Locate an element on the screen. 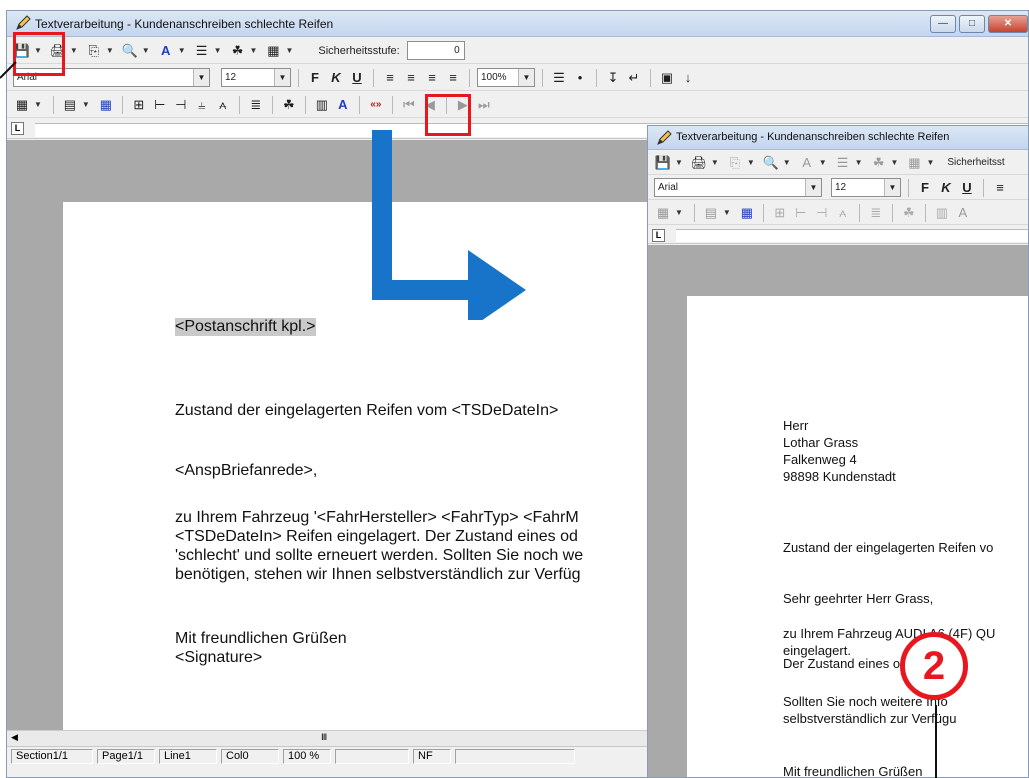 The image size is (1029, 778). font-name-select: Arial ▼ is located at coordinates (738, 187).